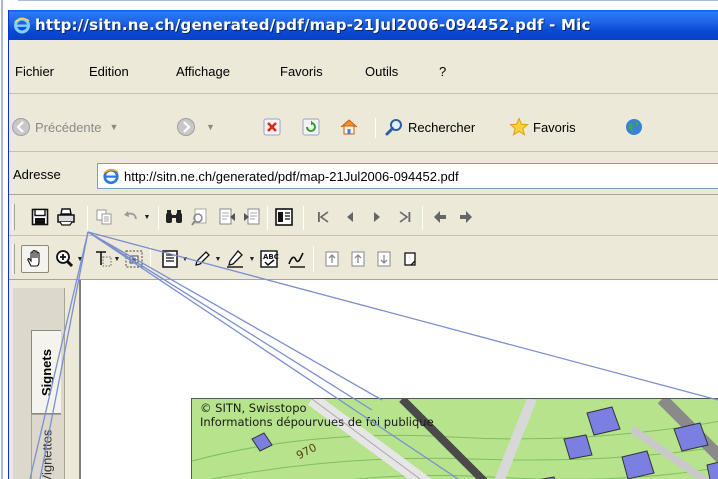  I want to click on last-page-icon, so click(405, 217).